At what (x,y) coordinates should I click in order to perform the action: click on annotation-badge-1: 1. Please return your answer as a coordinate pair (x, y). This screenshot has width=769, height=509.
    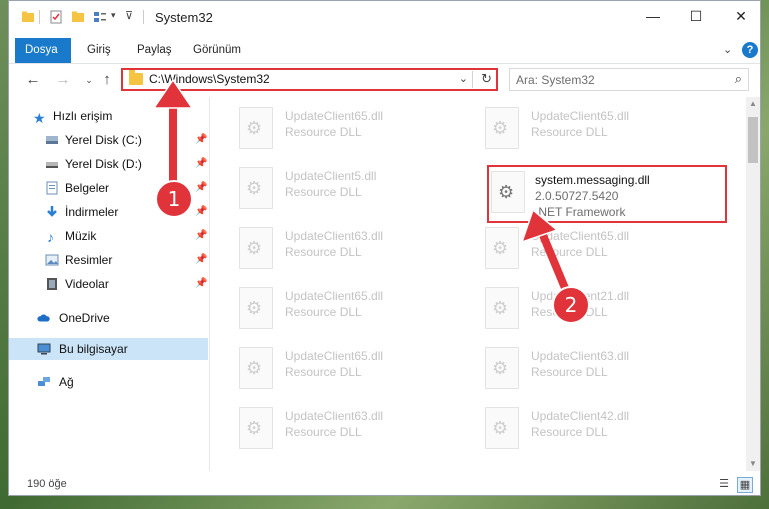
    Looking at the image, I should click on (174, 199).